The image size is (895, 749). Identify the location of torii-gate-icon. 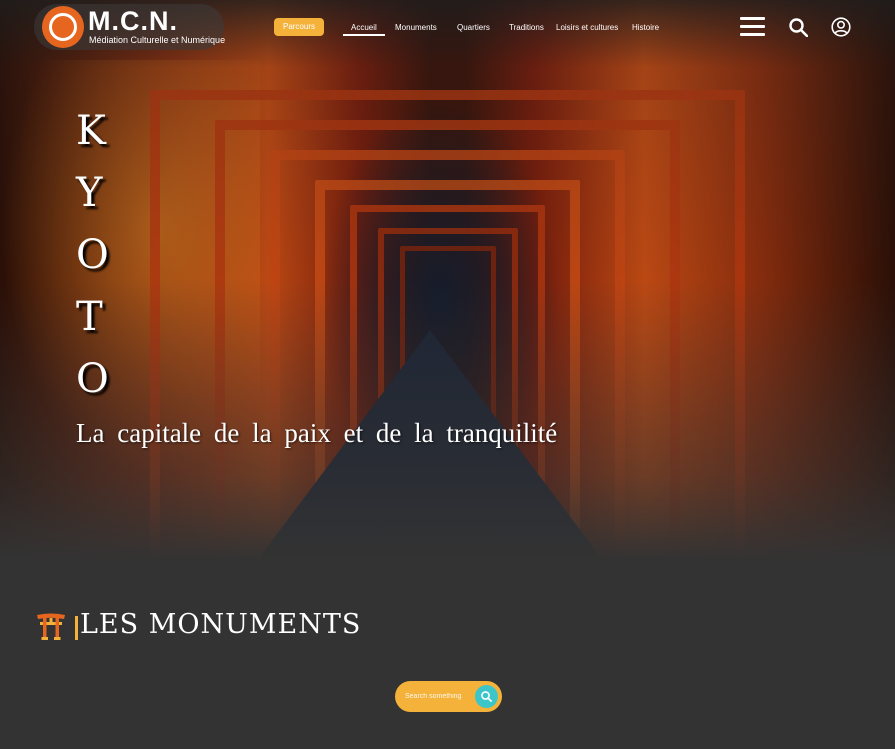
(51, 626).